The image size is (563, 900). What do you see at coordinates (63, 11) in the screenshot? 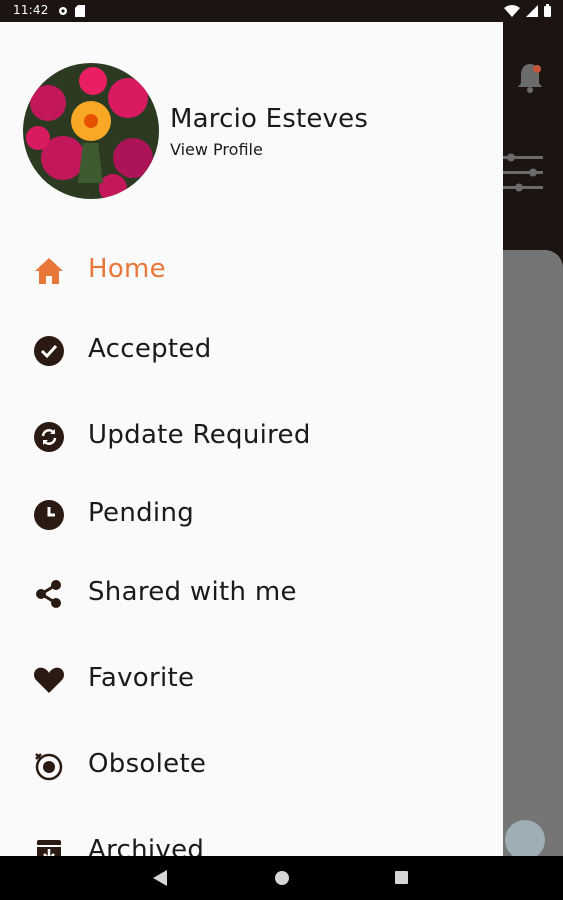
I see `settings-gear-icon` at bounding box center [63, 11].